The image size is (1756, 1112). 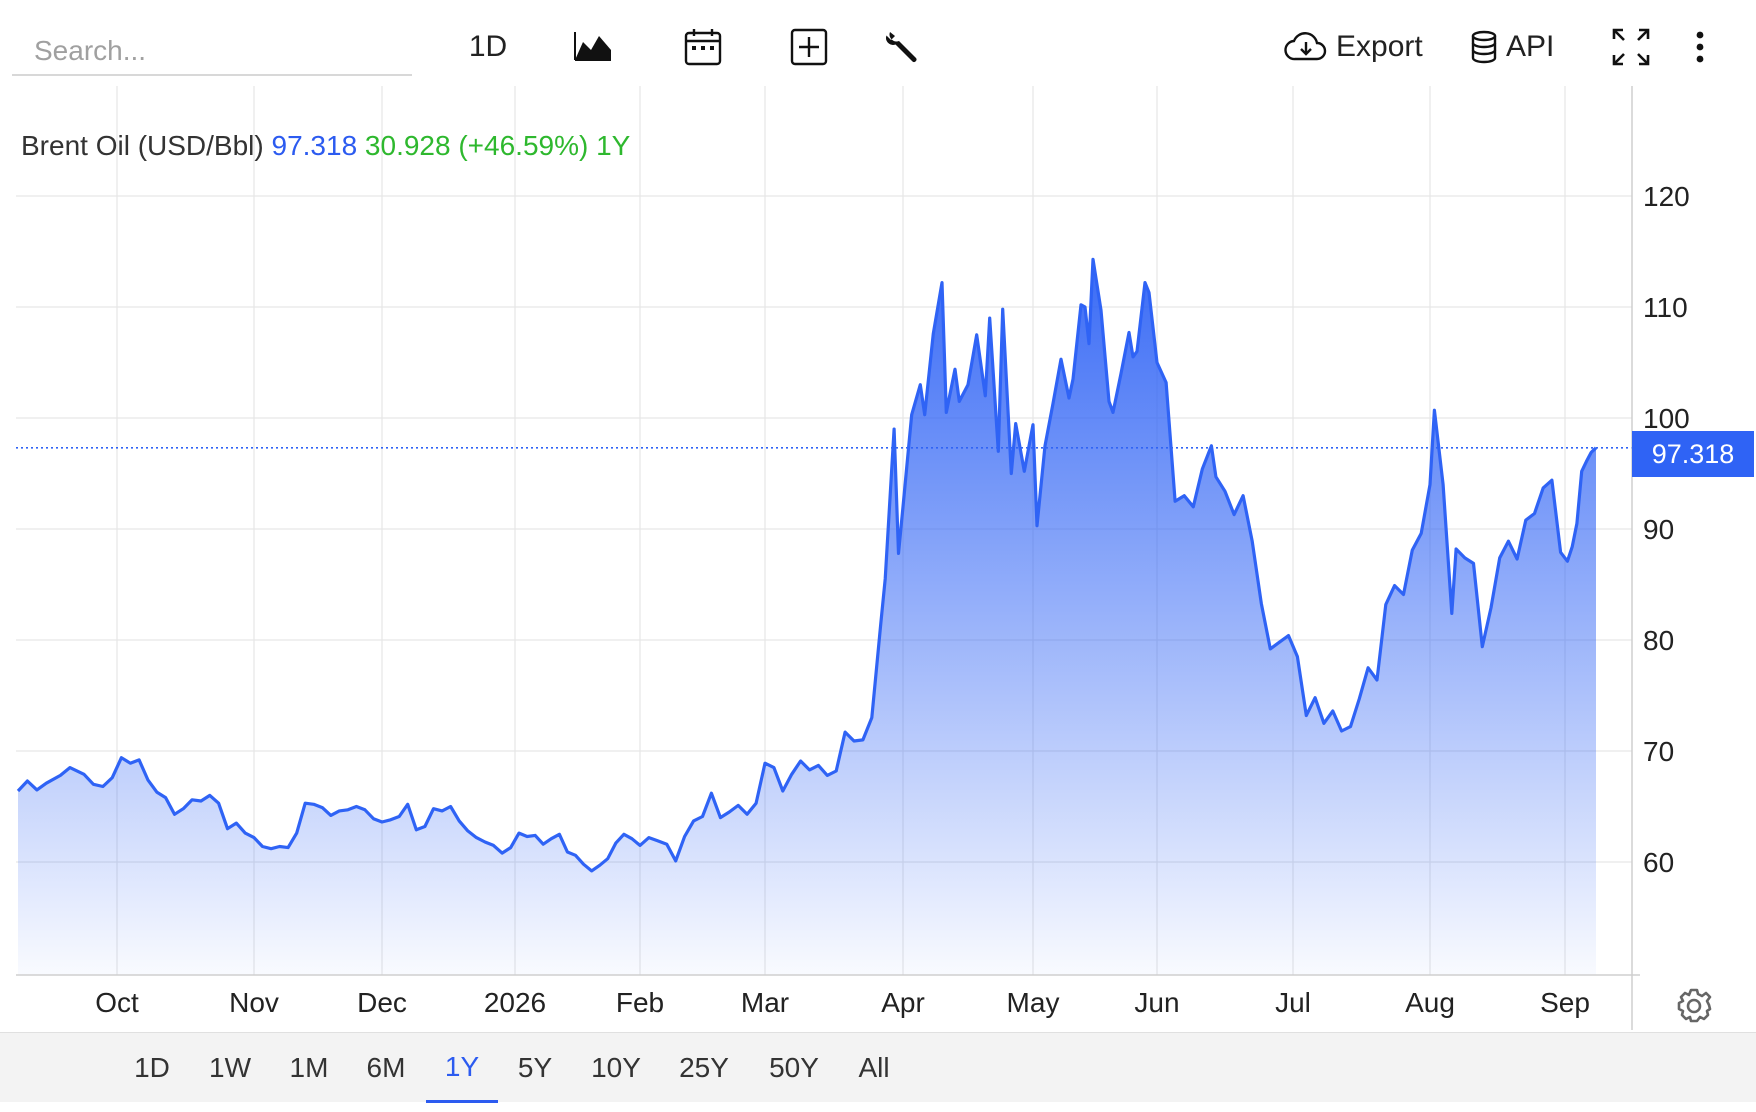 What do you see at coordinates (1658, 529) in the screenshot?
I see `y-tick-label: 90` at bounding box center [1658, 529].